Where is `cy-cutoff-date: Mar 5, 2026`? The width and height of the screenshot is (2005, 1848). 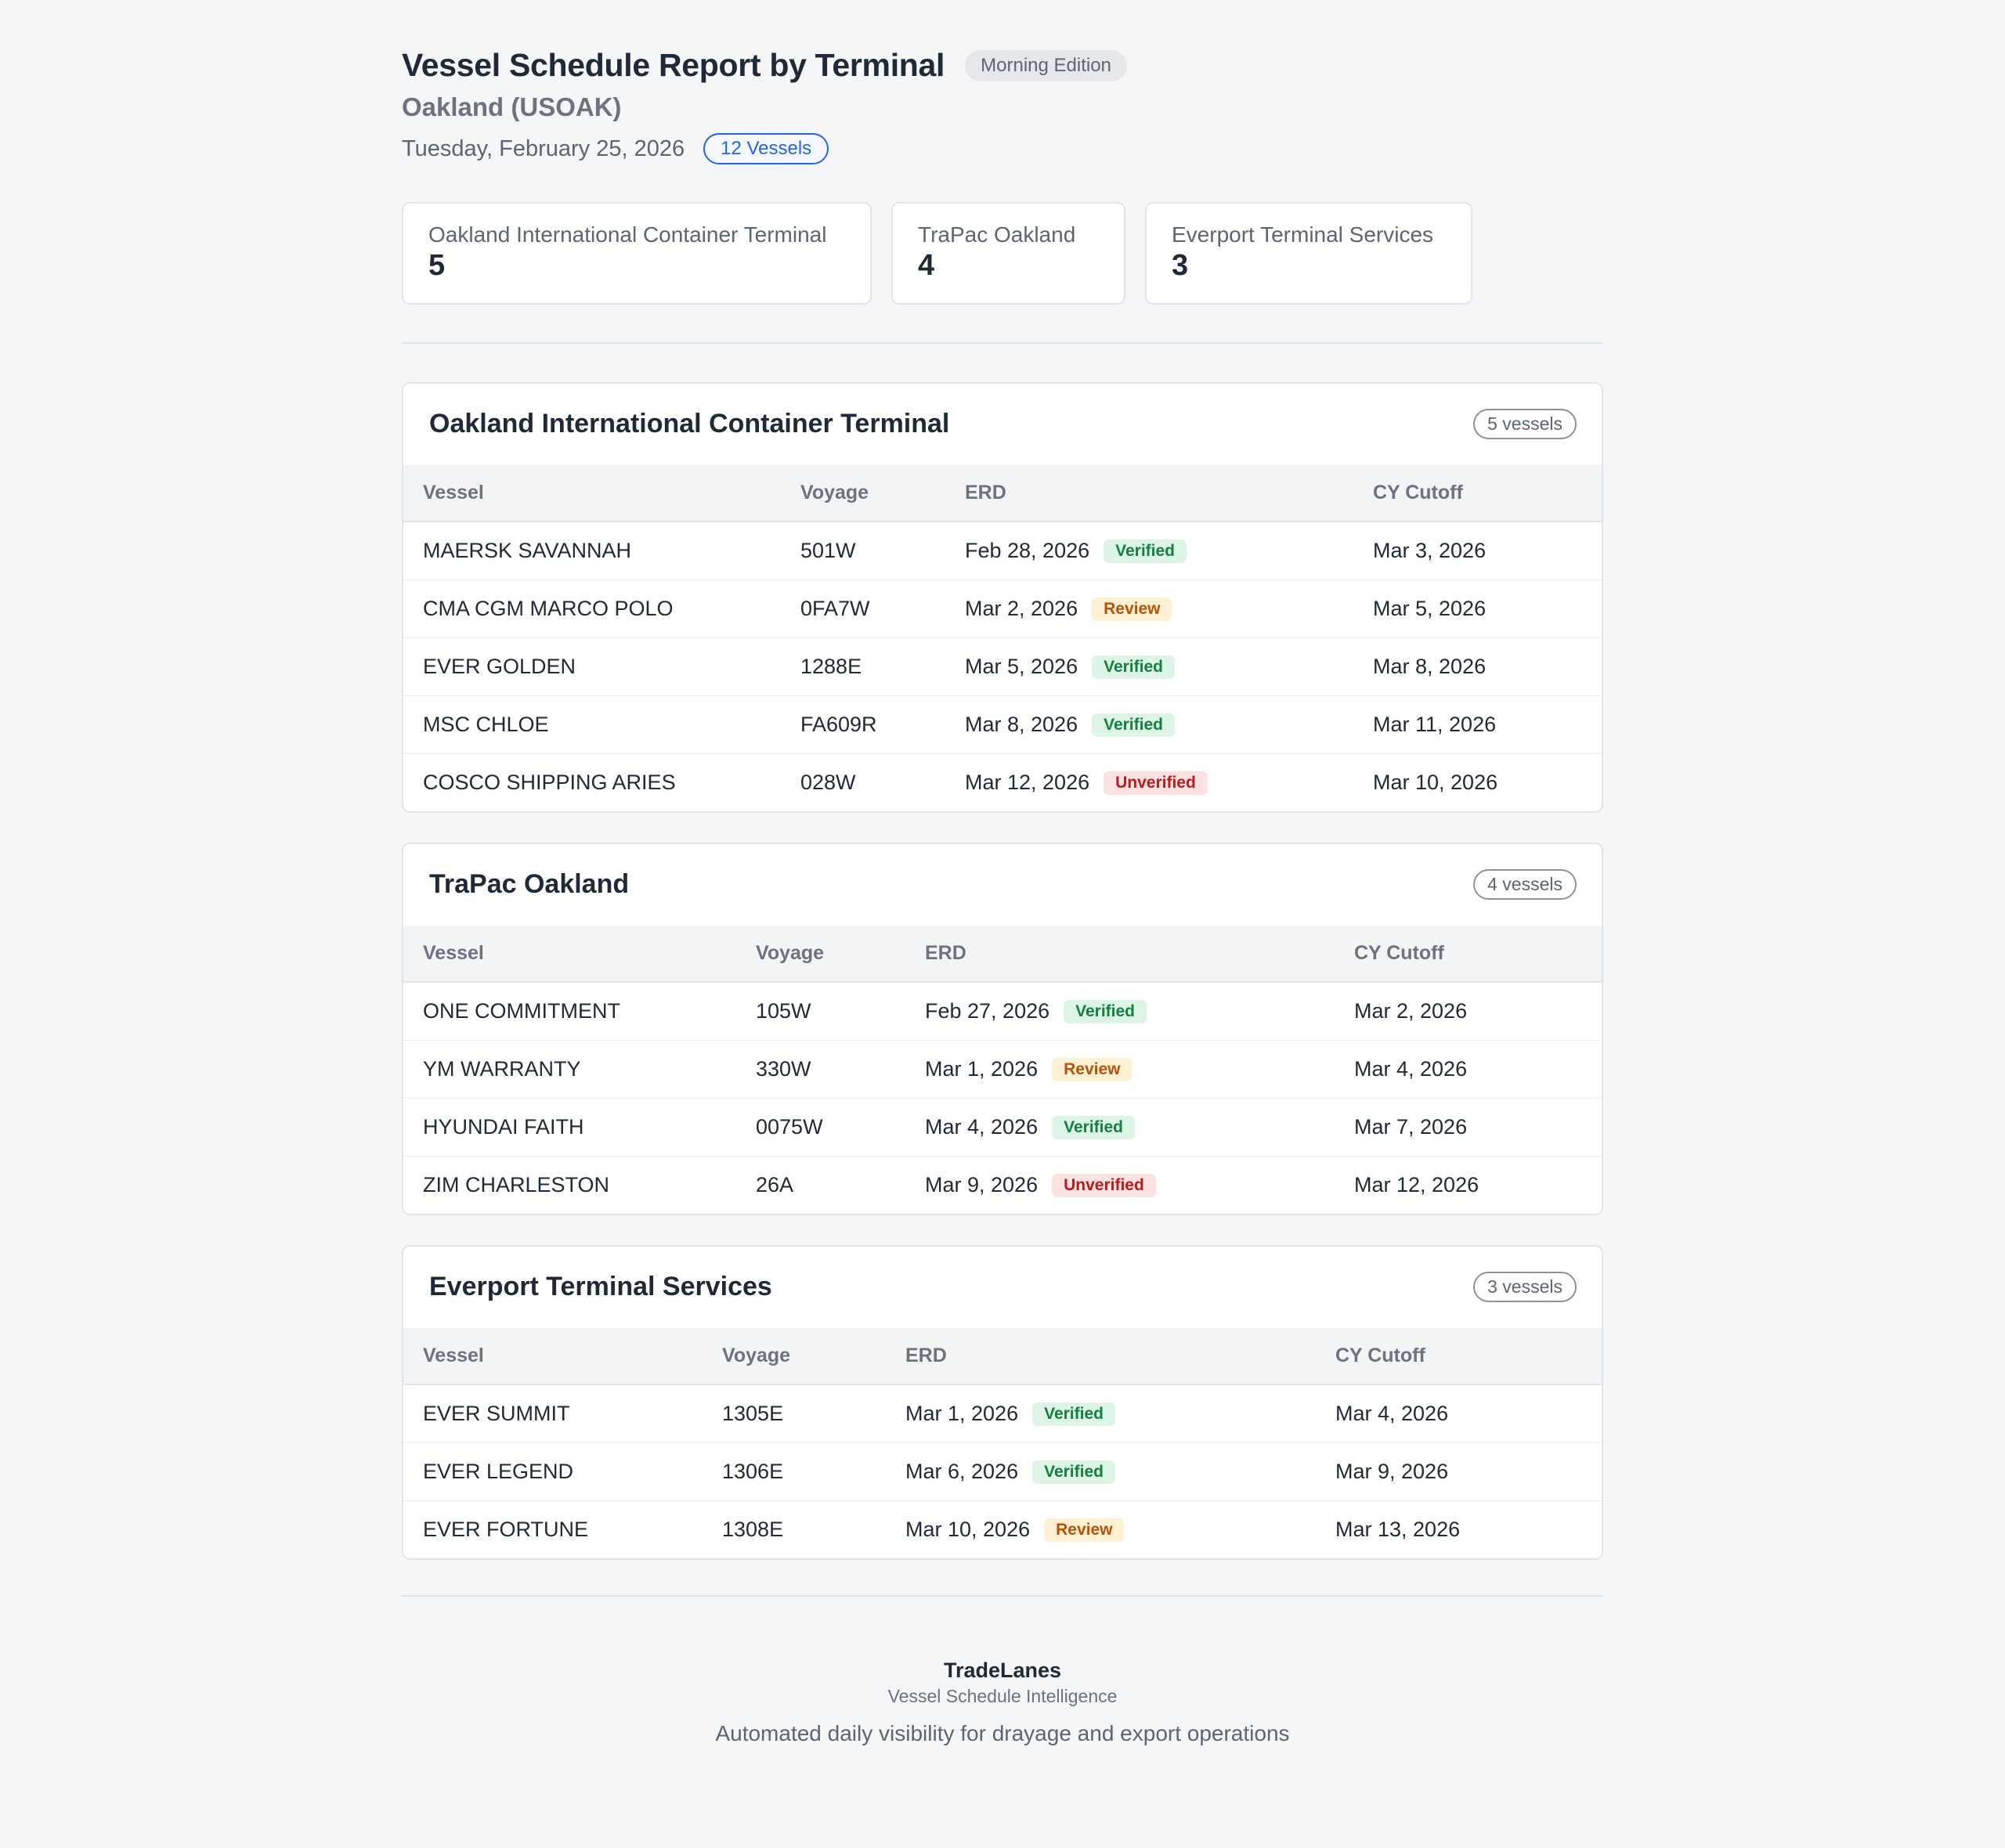
cy-cutoff-date: Mar 5, 2026 is located at coordinates (1430, 608).